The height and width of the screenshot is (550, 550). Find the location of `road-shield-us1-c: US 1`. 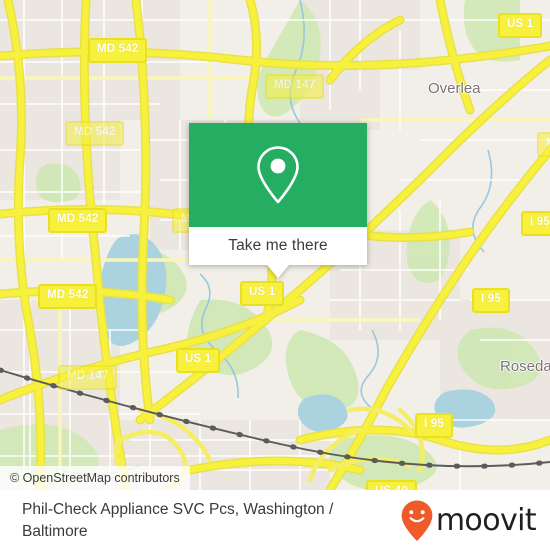

road-shield-us1-c: US 1 is located at coordinates (198, 360).